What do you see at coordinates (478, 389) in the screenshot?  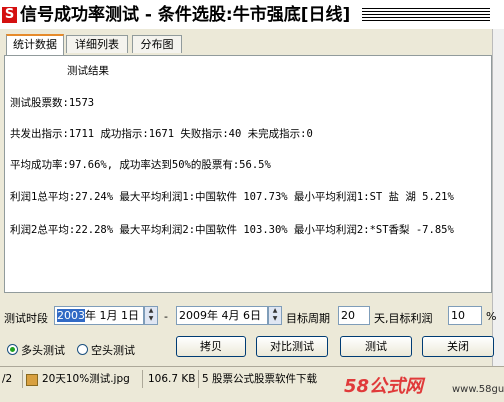 I see `watermark-url: www.58gu.com` at bounding box center [478, 389].